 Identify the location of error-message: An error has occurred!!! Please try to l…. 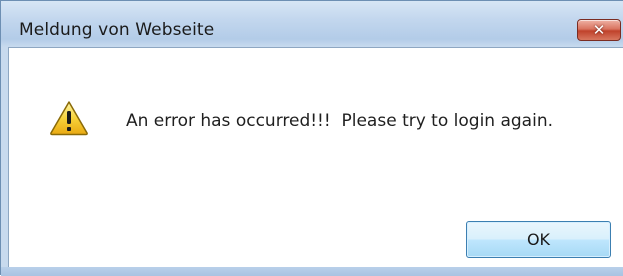
(340, 121).